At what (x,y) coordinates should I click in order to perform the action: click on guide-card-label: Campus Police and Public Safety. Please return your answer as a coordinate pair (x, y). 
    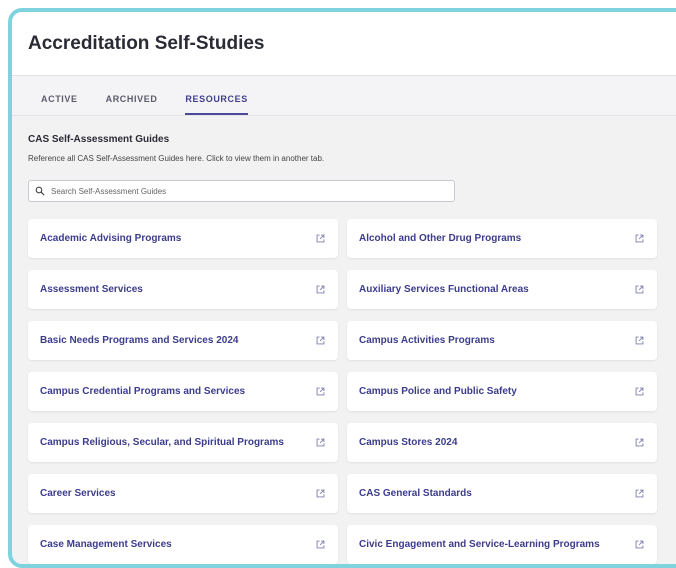
    Looking at the image, I should click on (438, 391).